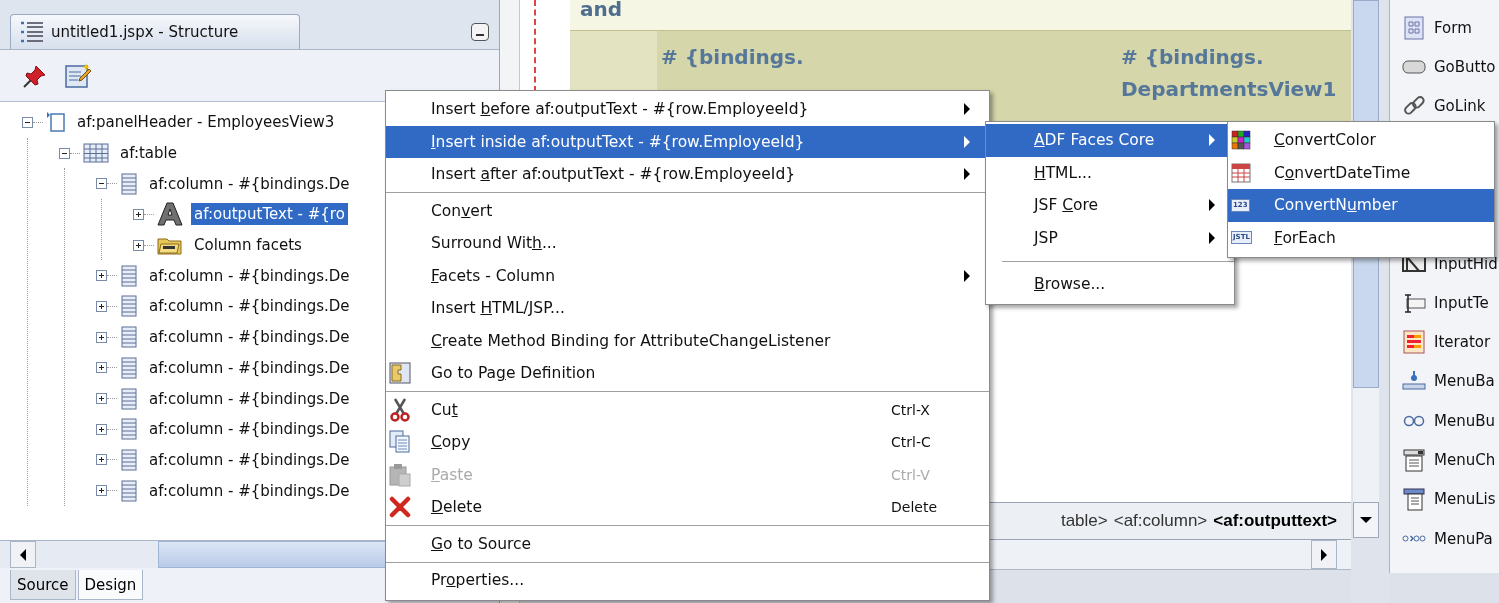 This screenshot has width=1499, height=603. I want to click on table-header-cell-text: # {bindings., so click(732, 57).